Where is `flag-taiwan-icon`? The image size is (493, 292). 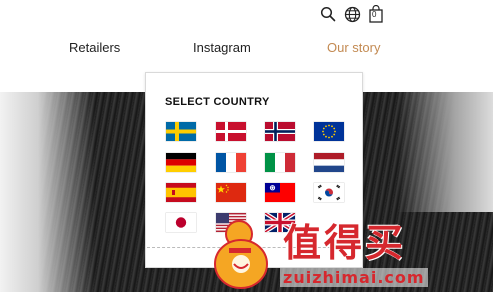 flag-taiwan-icon is located at coordinates (280, 192).